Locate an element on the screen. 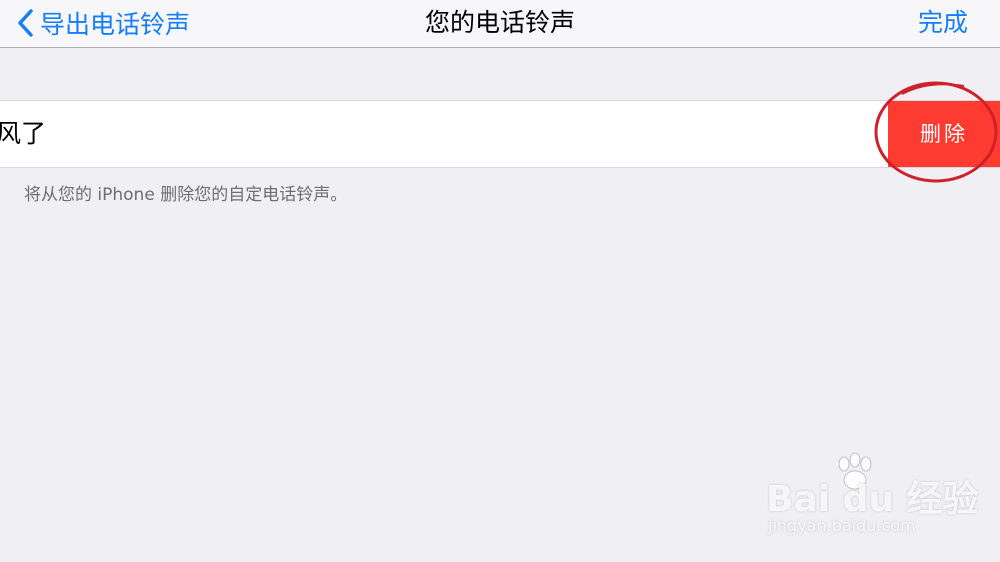  delete-footer-note: 将从您的 iPhone 删除您的自定电话铃声。 is located at coordinates (186, 195).